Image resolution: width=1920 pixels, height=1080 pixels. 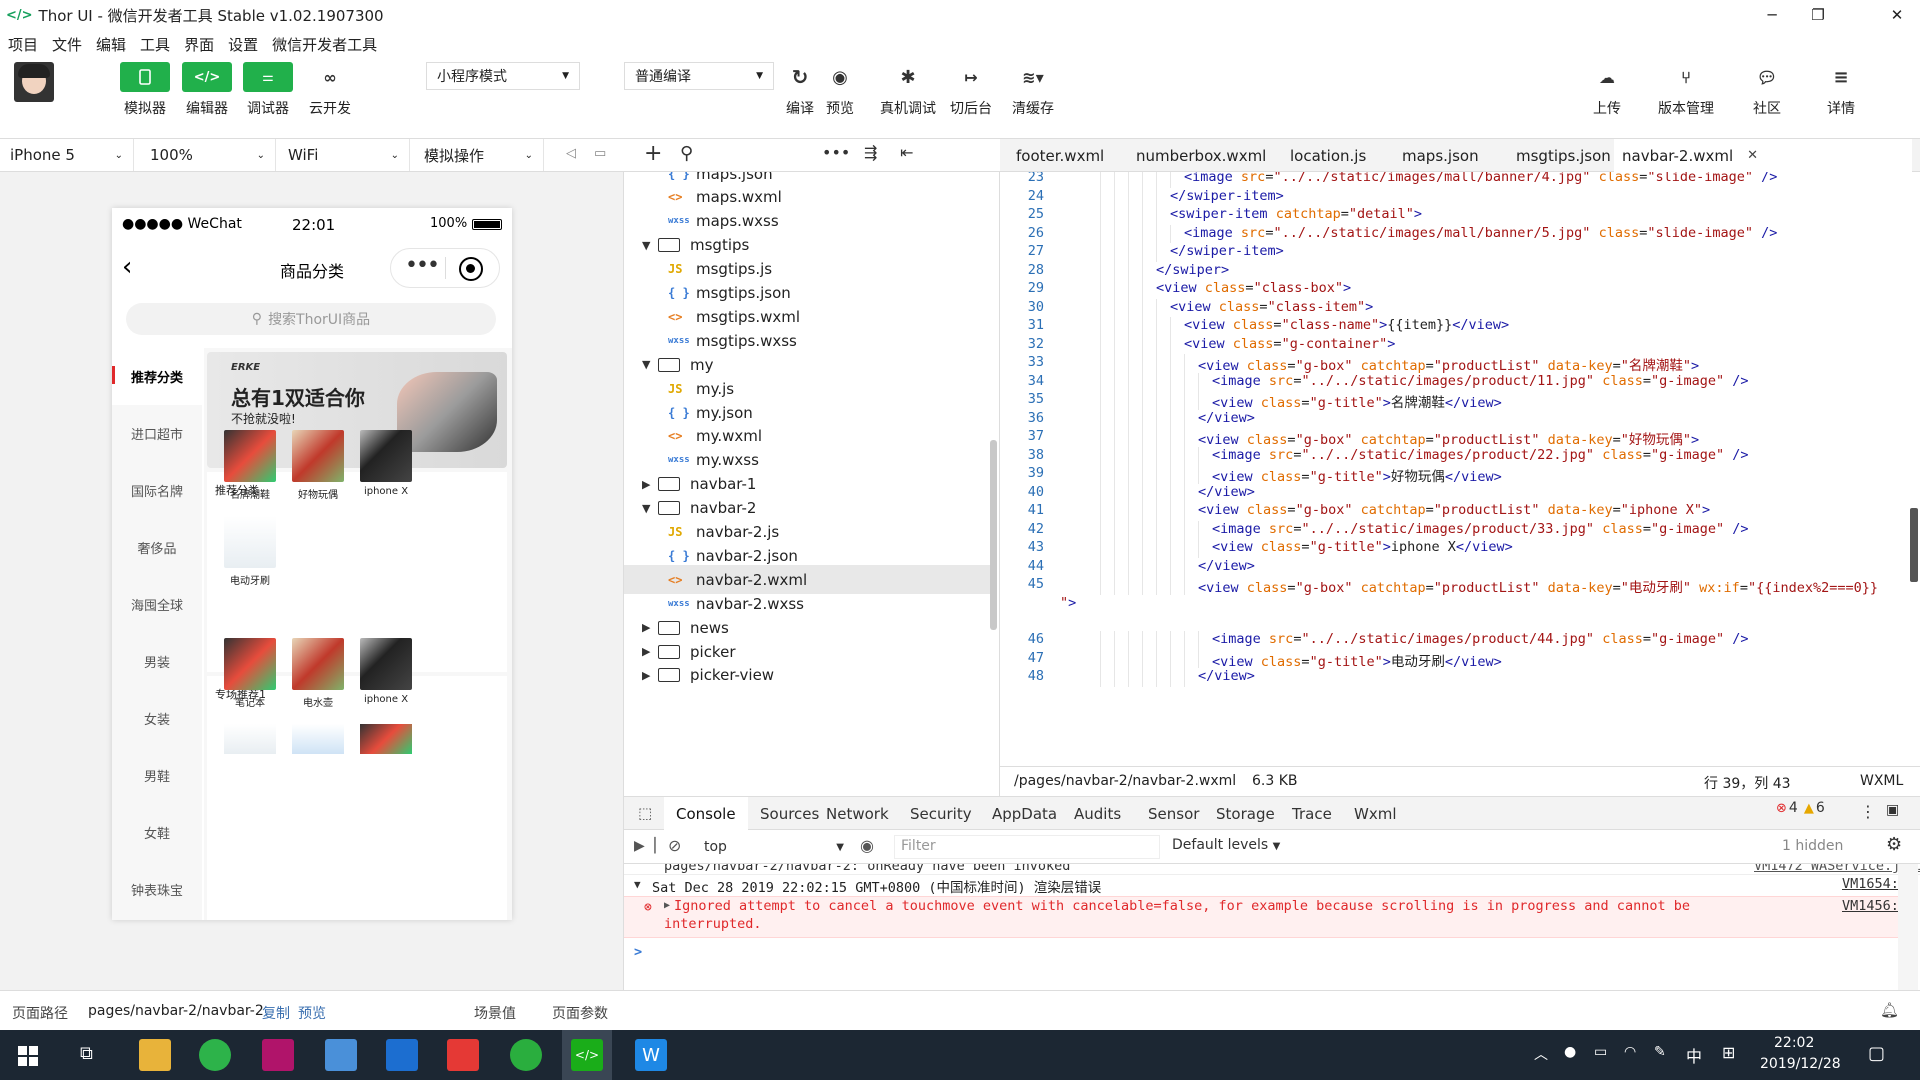 What do you see at coordinates (1660, 1052) in the screenshot?
I see `pen-icon: ✎` at bounding box center [1660, 1052].